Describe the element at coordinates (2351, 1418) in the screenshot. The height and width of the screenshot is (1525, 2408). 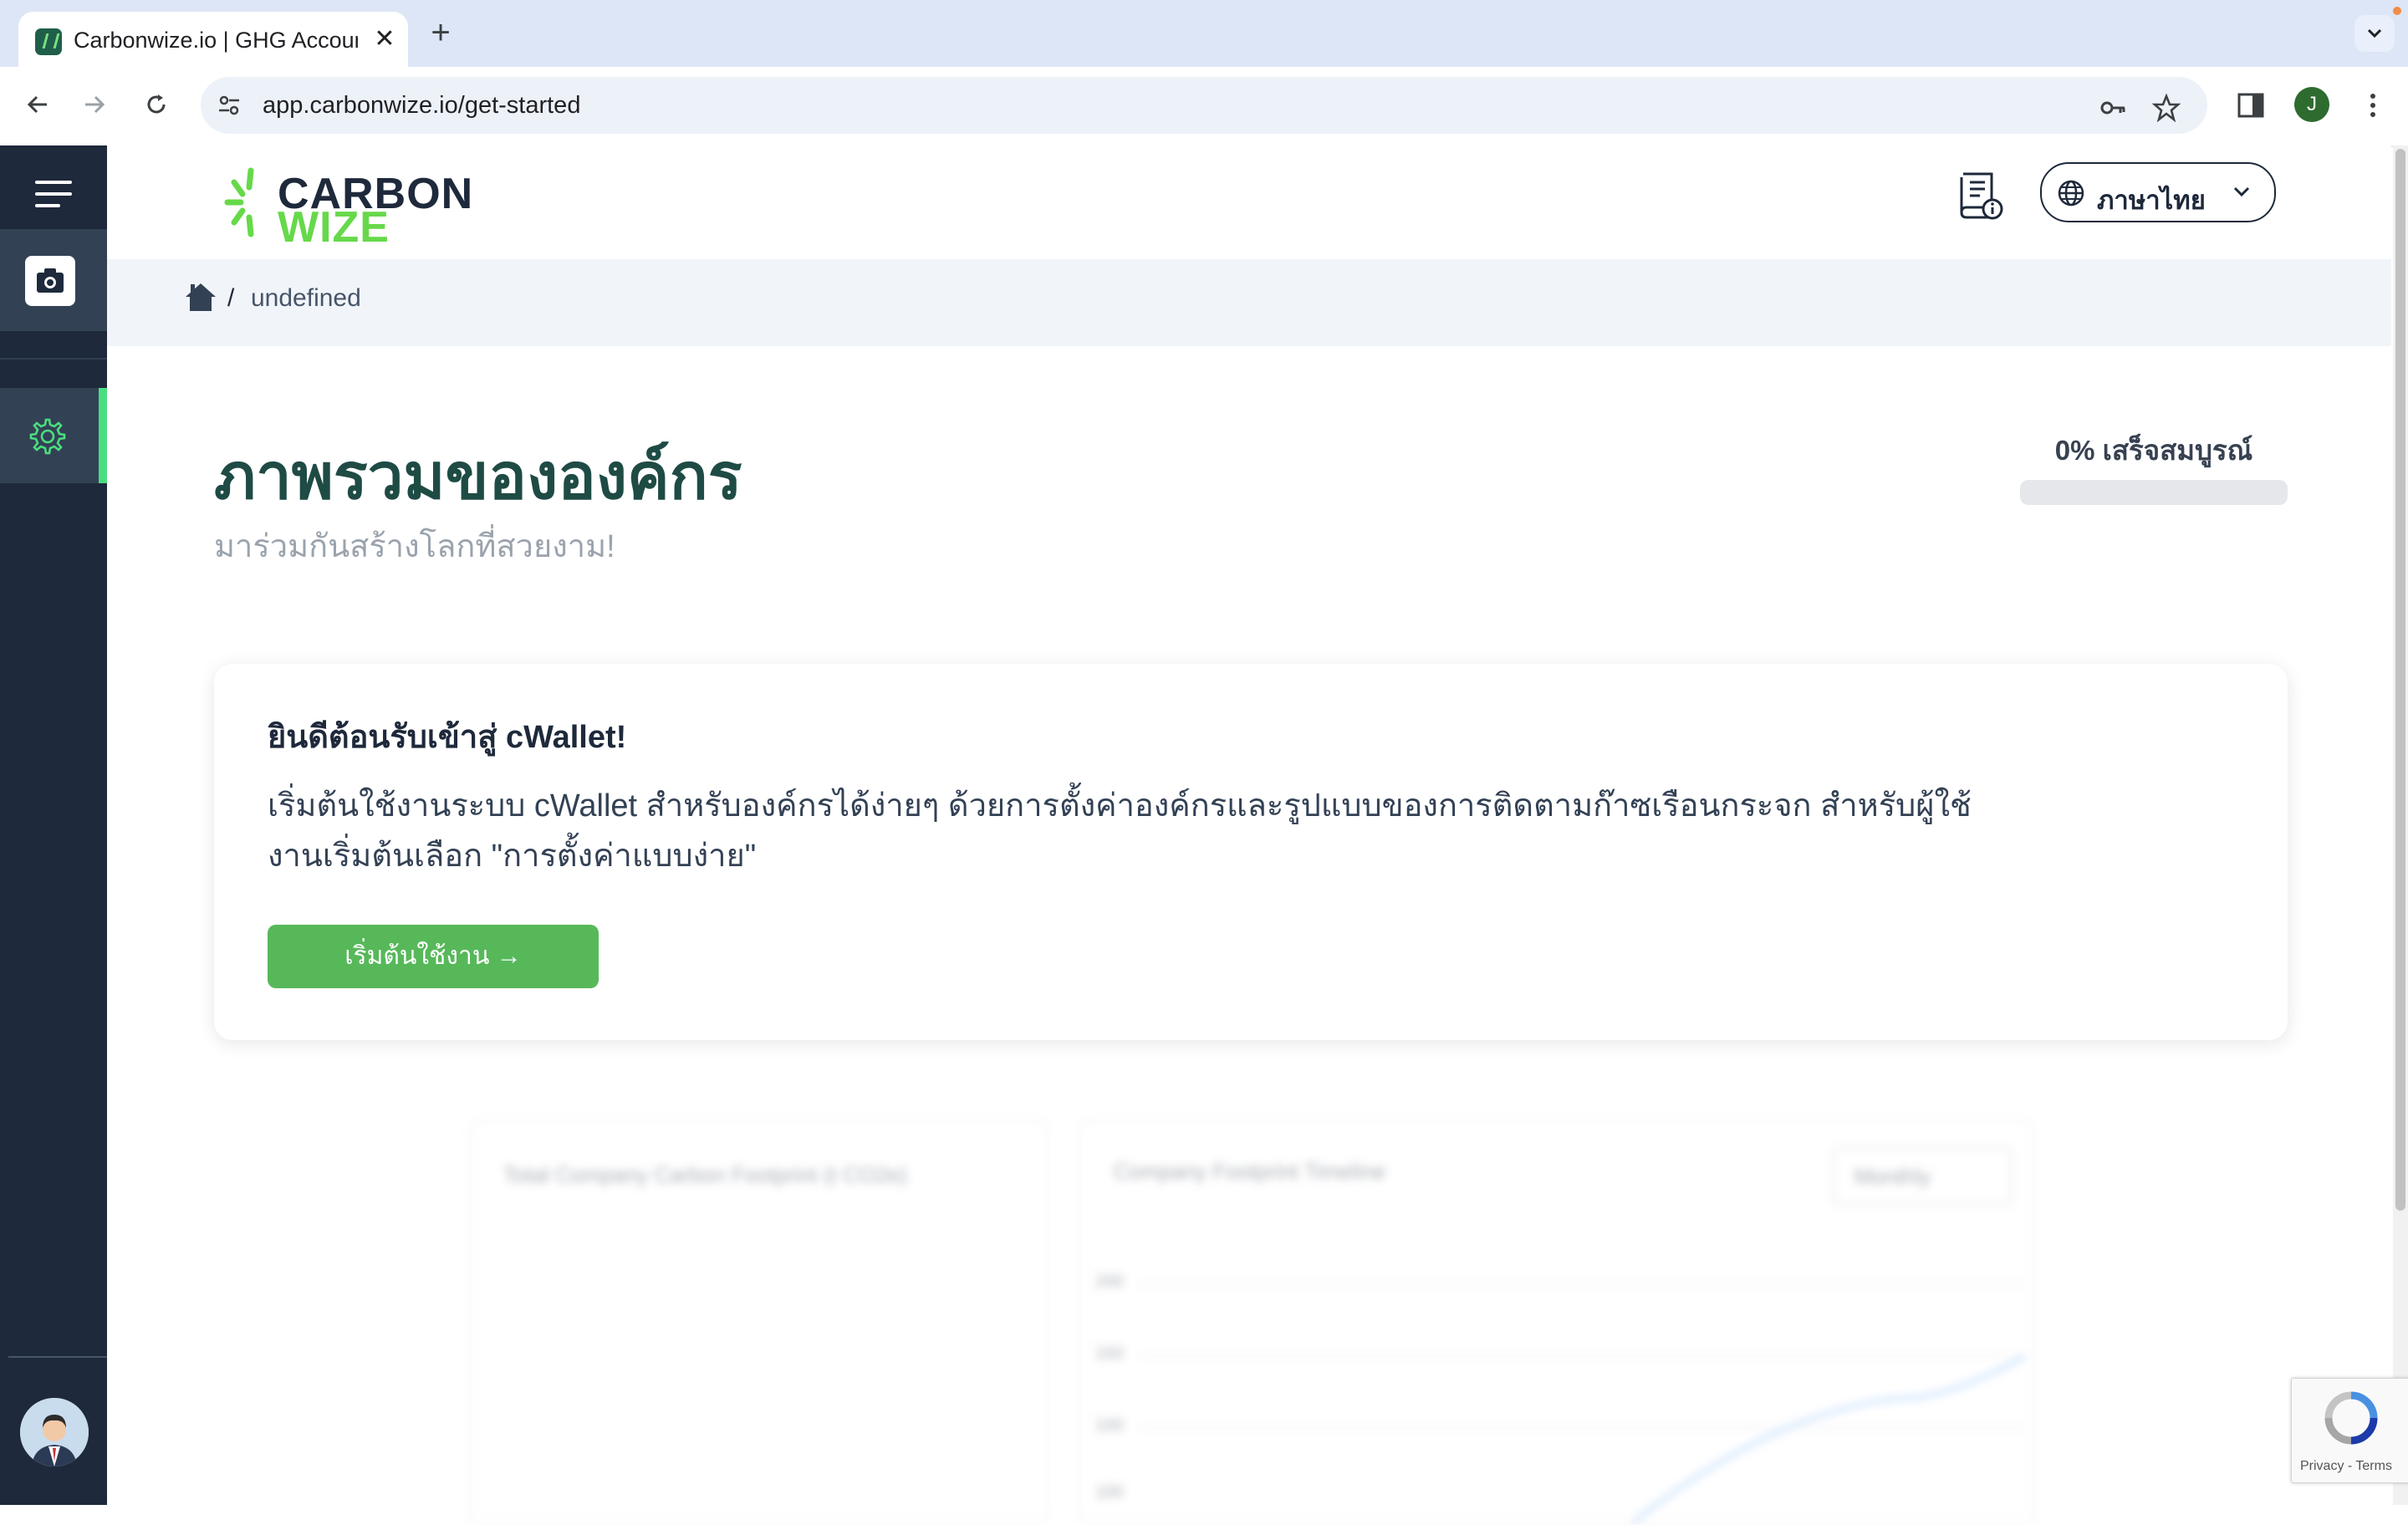
I see `recaptcha-icon` at that location.